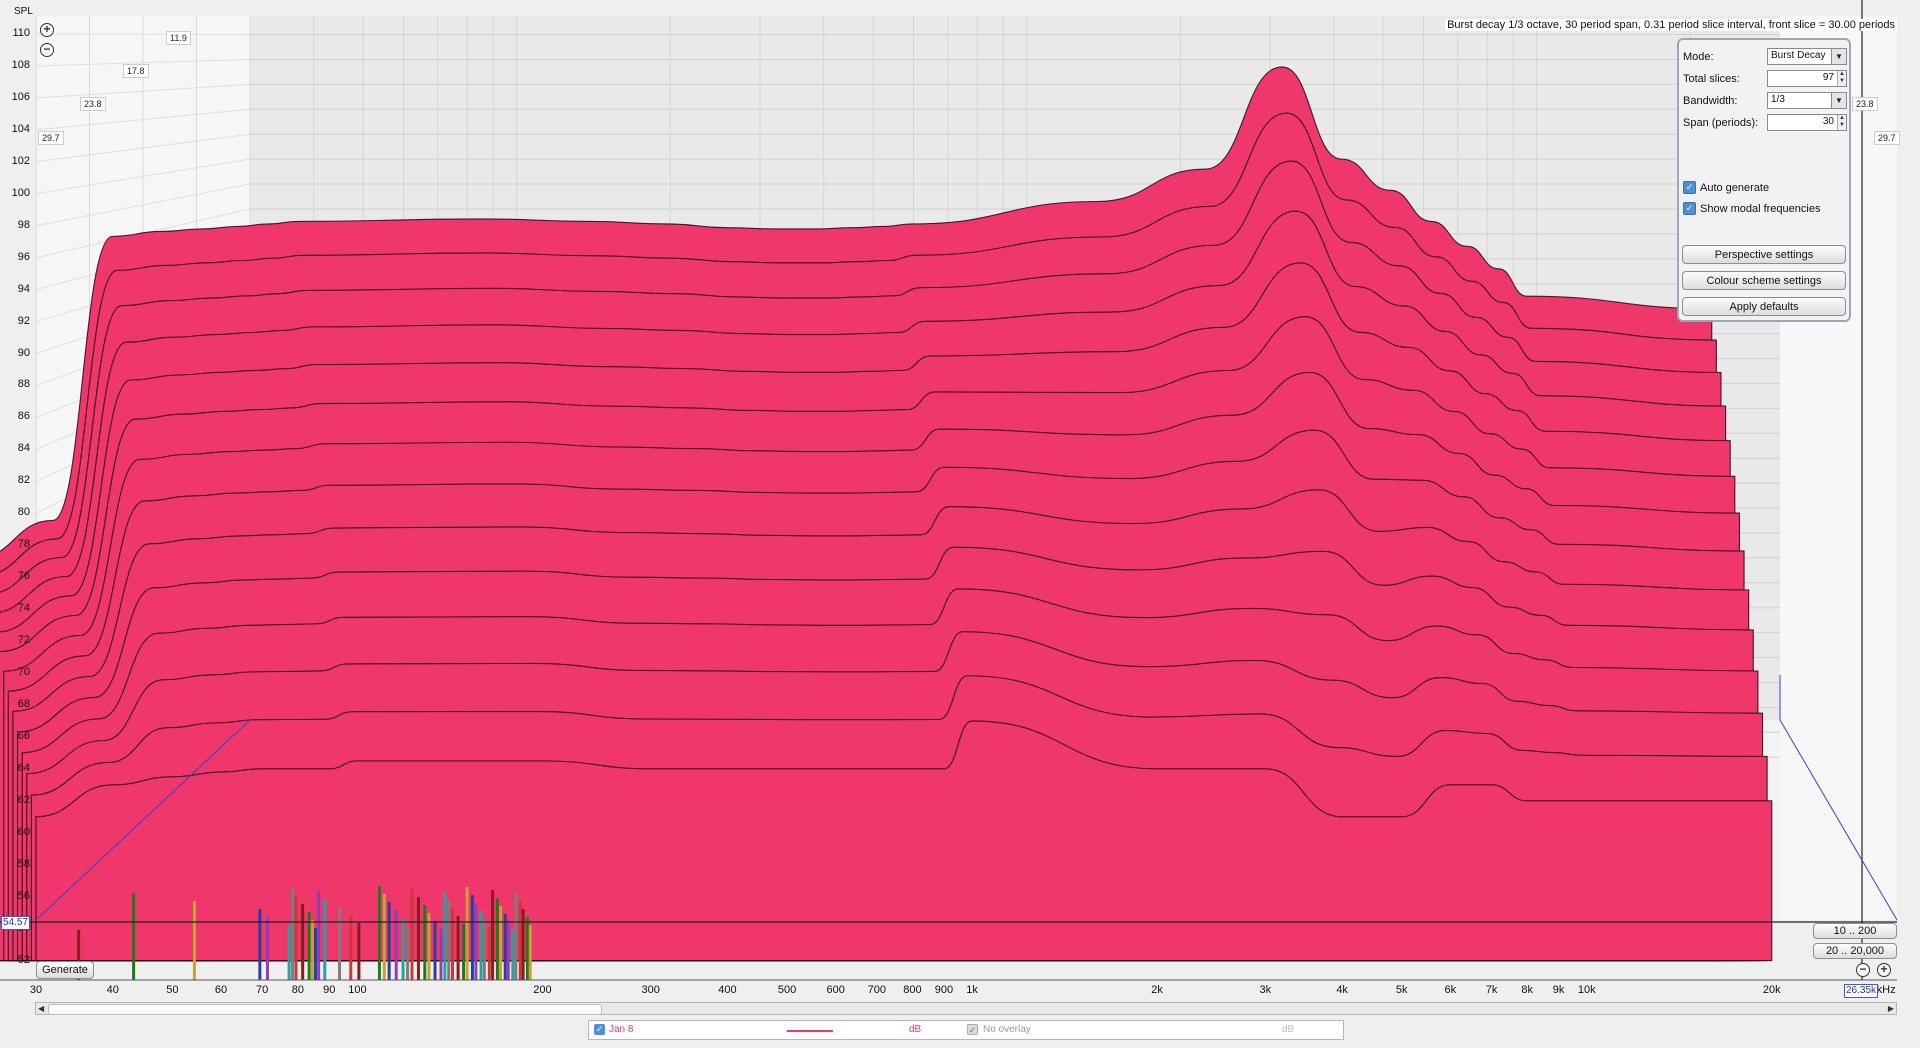 The height and width of the screenshot is (1048, 1920). Describe the element at coordinates (599, 1029) in the screenshot. I see `measurement-checkbox: ✓` at that location.